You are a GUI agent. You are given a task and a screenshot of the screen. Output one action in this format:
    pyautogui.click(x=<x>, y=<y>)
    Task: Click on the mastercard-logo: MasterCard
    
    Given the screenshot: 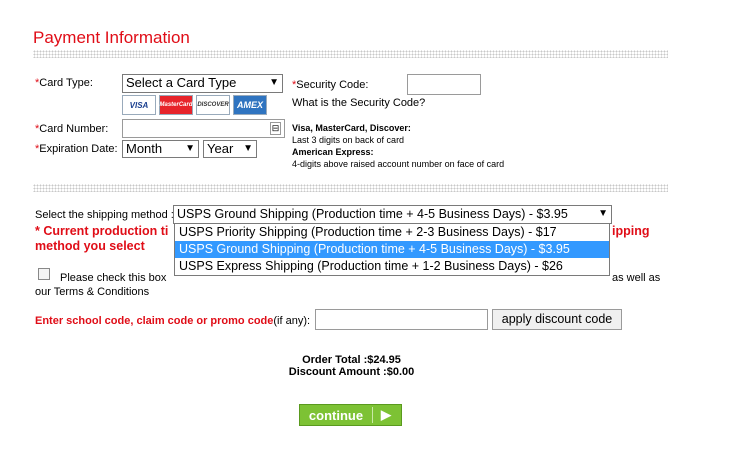 What is the action you would take?
    pyautogui.click(x=176, y=105)
    